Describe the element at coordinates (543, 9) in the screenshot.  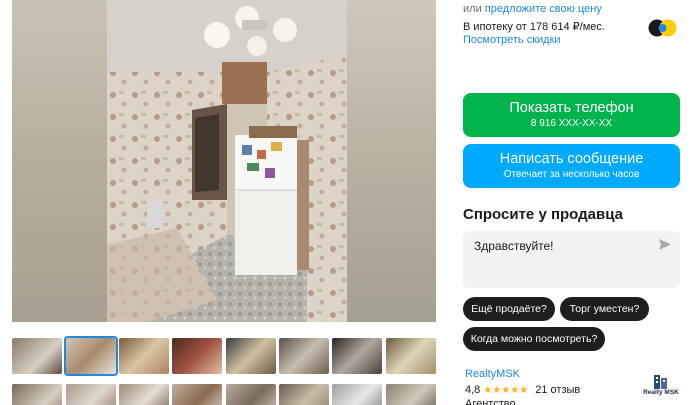
I see `offer-price-link: предложите свою цену` at that location.